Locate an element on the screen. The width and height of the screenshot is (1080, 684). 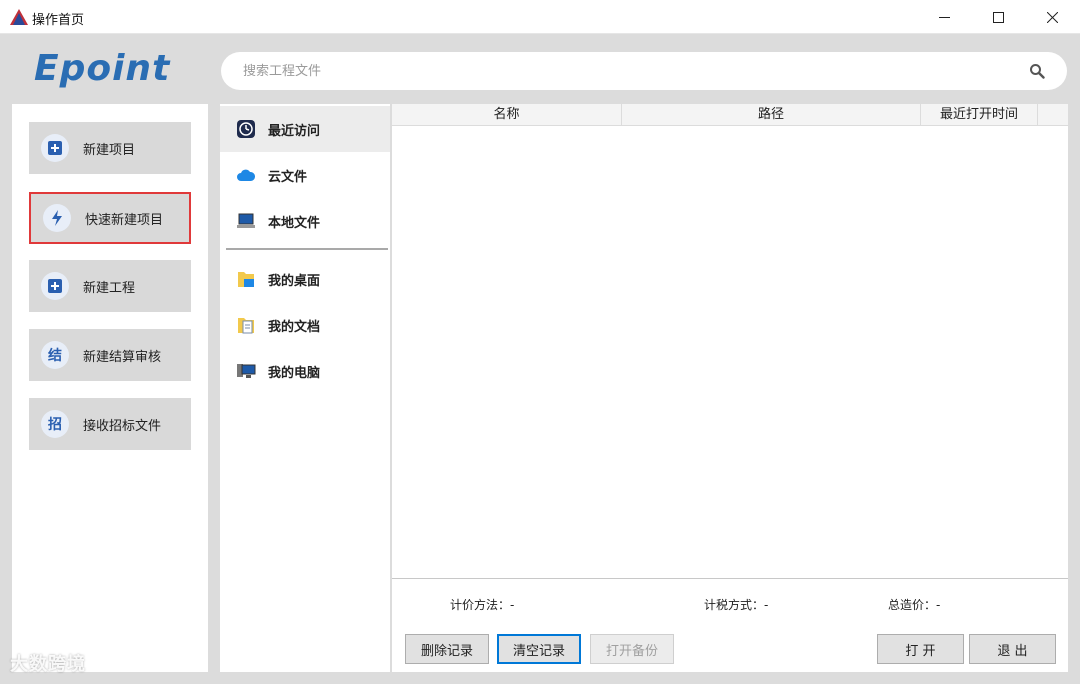
nav-item-recent: 最近访问 is located at coordinates (305, 129).